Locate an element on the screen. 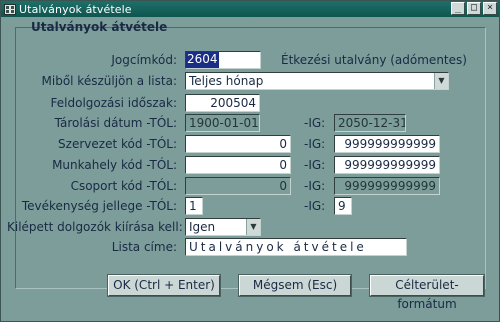  lista-cime-field: Utalványok átvétele is located at coordinates (296, 247).